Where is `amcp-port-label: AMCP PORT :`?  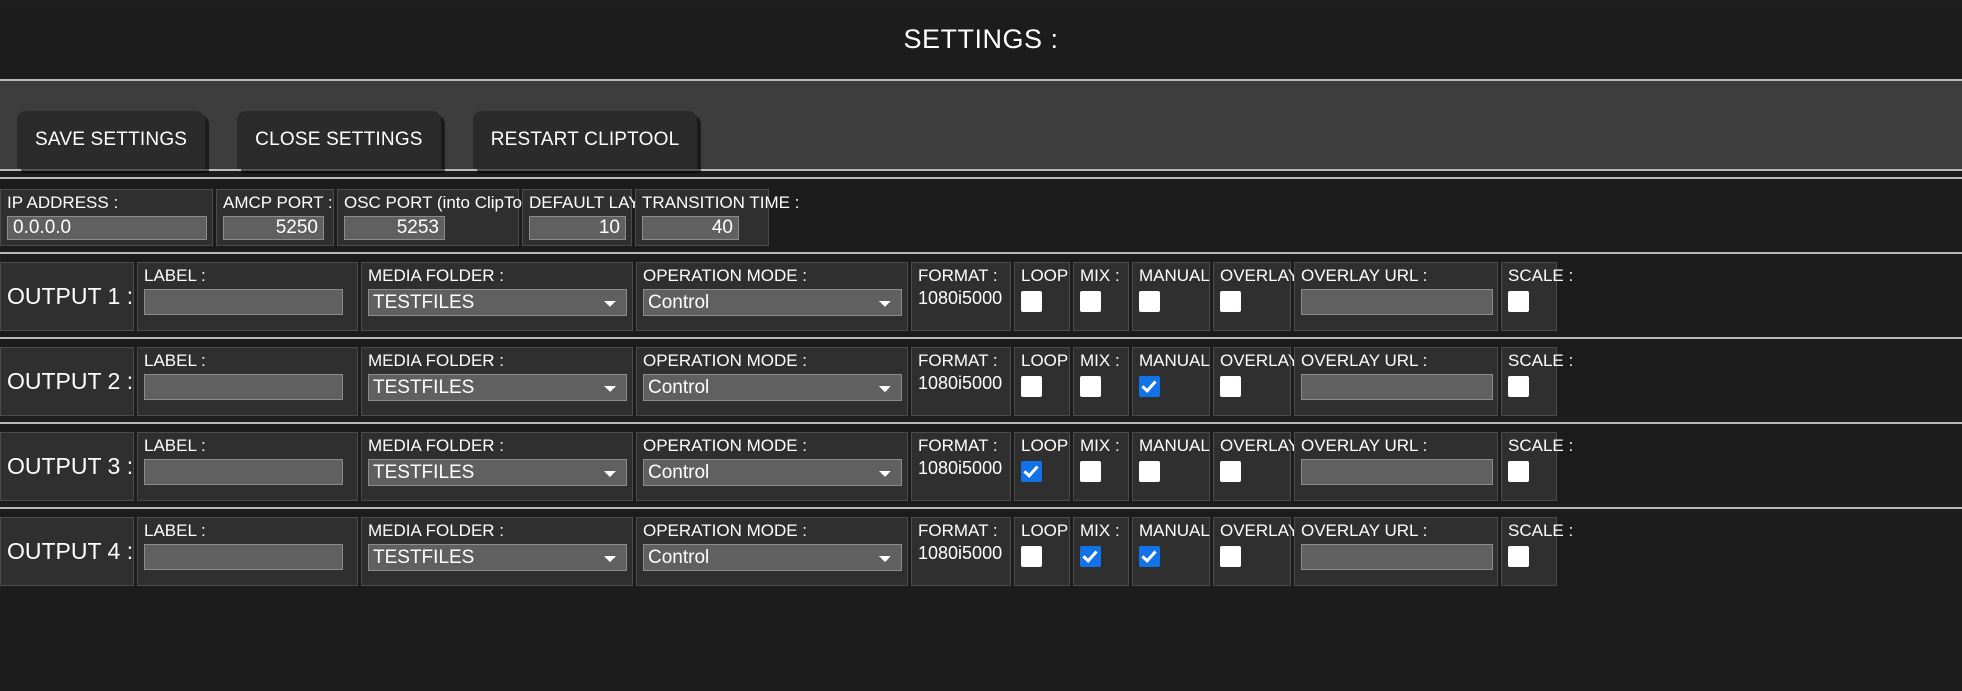
amcp-port-label: AMCP PORT : is located at coordinates (278, 202).